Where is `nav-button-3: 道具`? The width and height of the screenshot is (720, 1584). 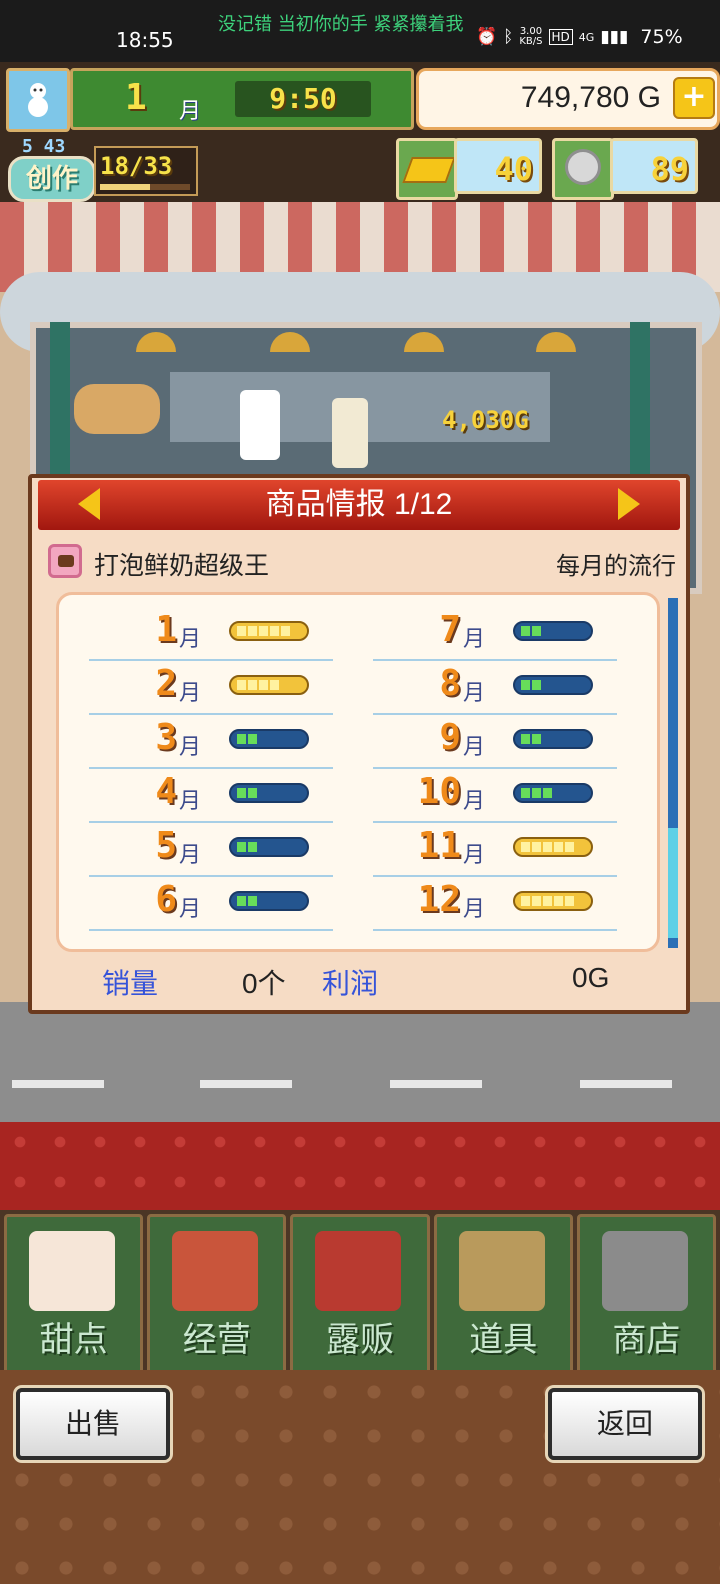
nav-button-3: 道具 is located at coordinates (503, 1294).